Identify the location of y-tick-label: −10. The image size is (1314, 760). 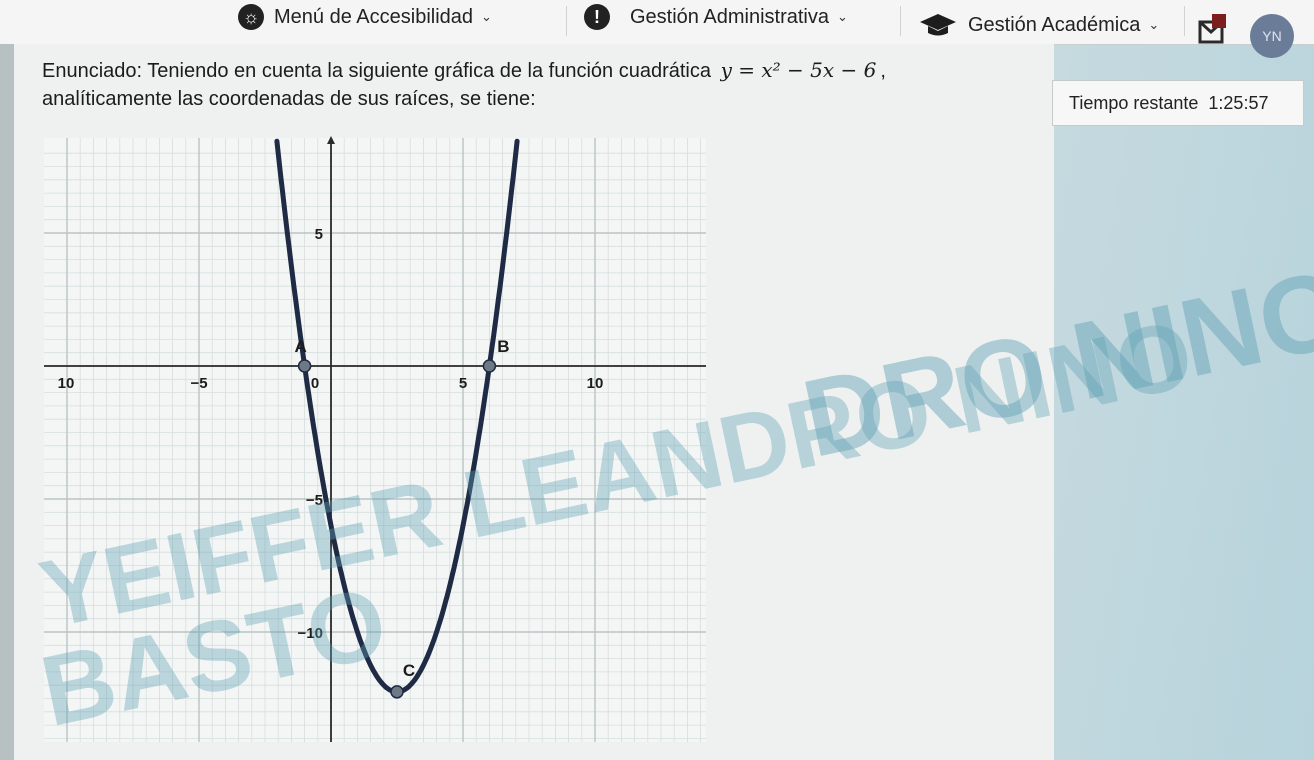
(310, 633).